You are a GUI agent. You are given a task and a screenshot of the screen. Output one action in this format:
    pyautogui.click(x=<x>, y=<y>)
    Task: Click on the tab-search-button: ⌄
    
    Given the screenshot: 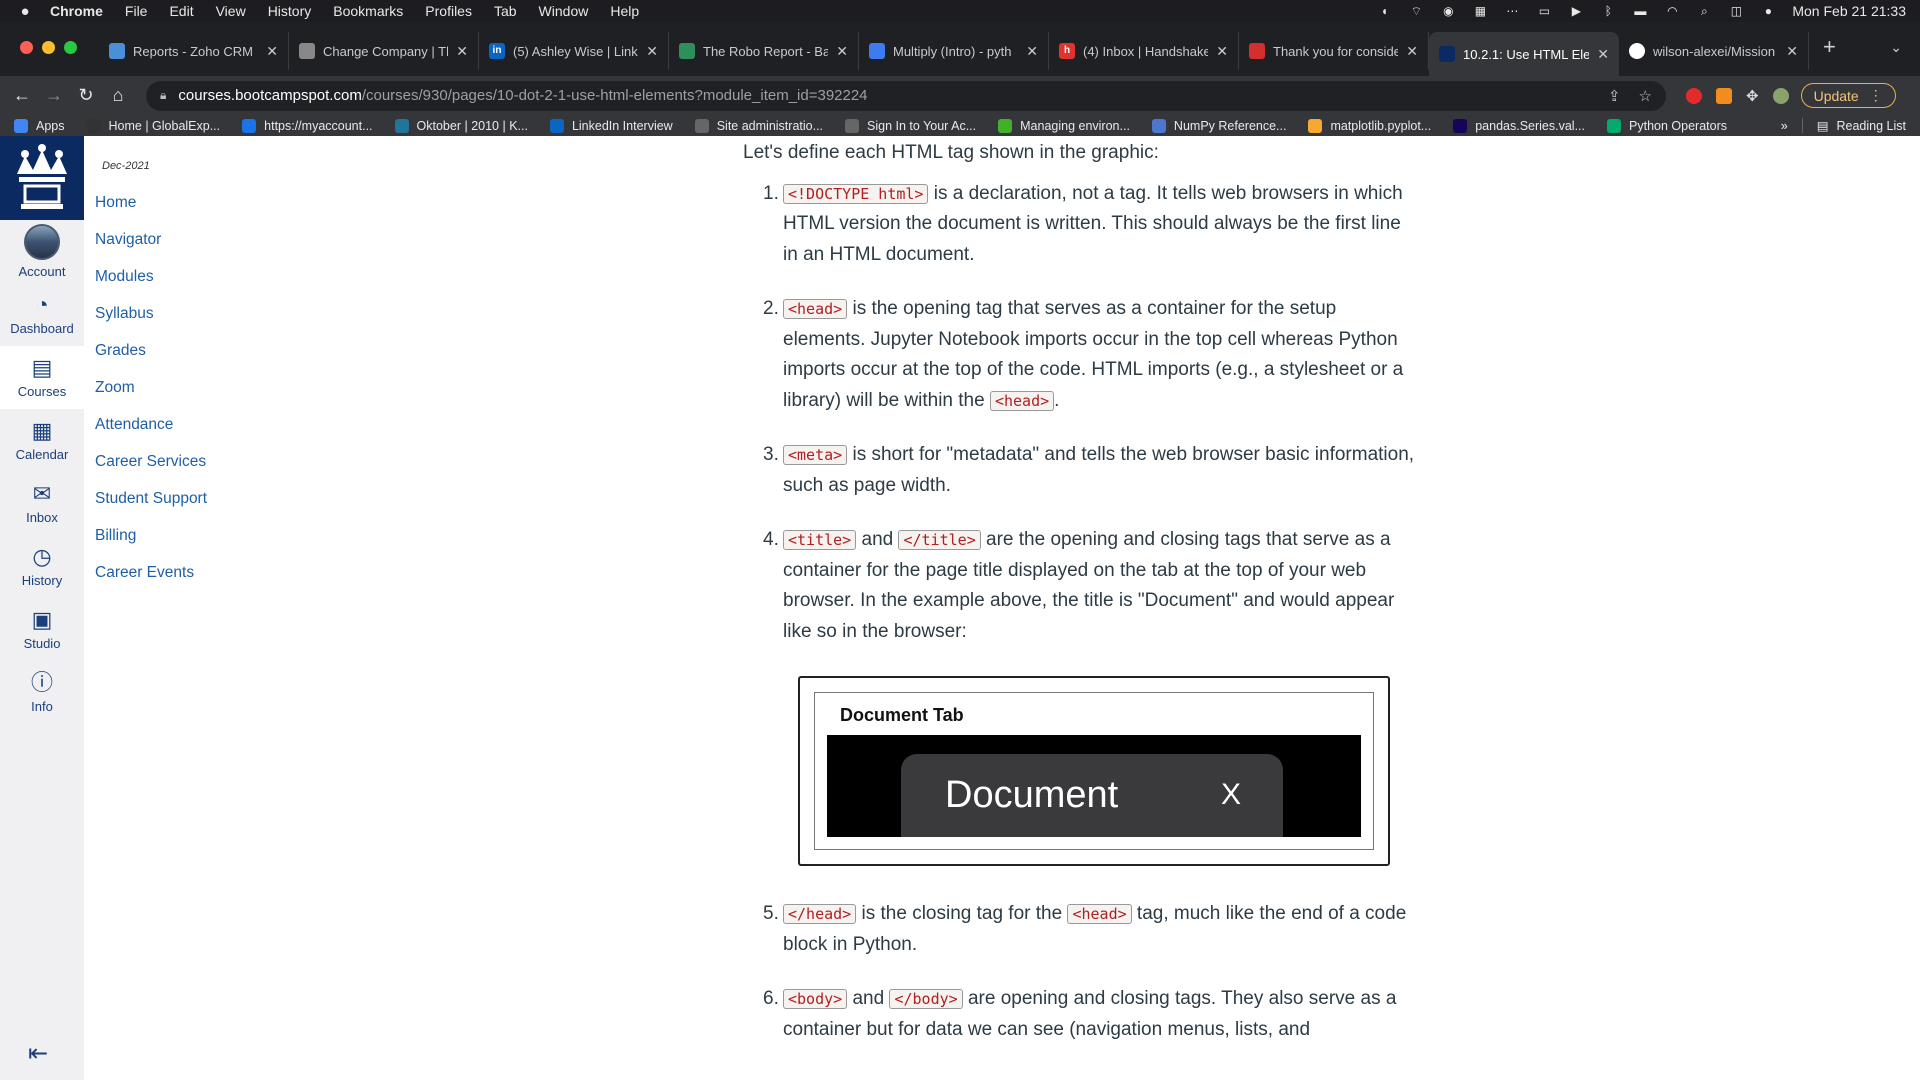 What is the action you would take?
    pyautogui.click(x=1905, y=47)
    